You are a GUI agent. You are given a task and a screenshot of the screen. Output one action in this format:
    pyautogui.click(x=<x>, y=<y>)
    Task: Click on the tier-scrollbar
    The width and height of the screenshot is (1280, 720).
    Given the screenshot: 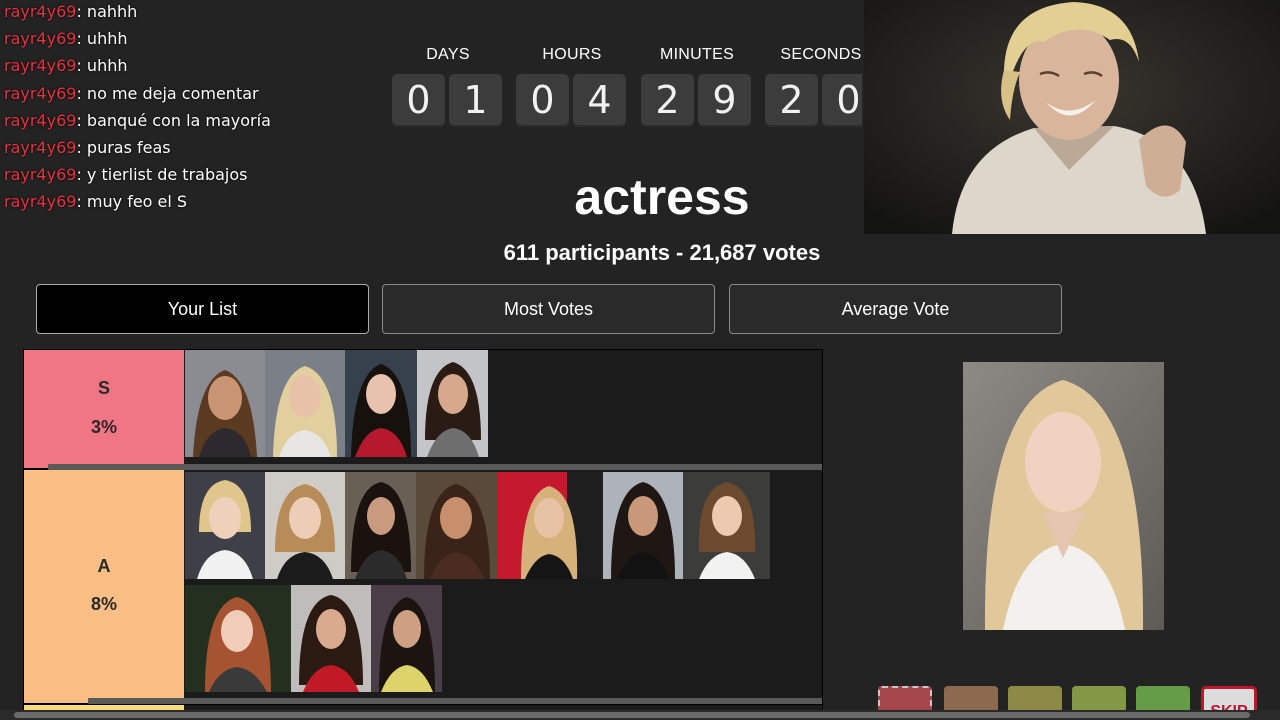 What is the action you would take?
    pyautogui.click(x=455, y=701)
    